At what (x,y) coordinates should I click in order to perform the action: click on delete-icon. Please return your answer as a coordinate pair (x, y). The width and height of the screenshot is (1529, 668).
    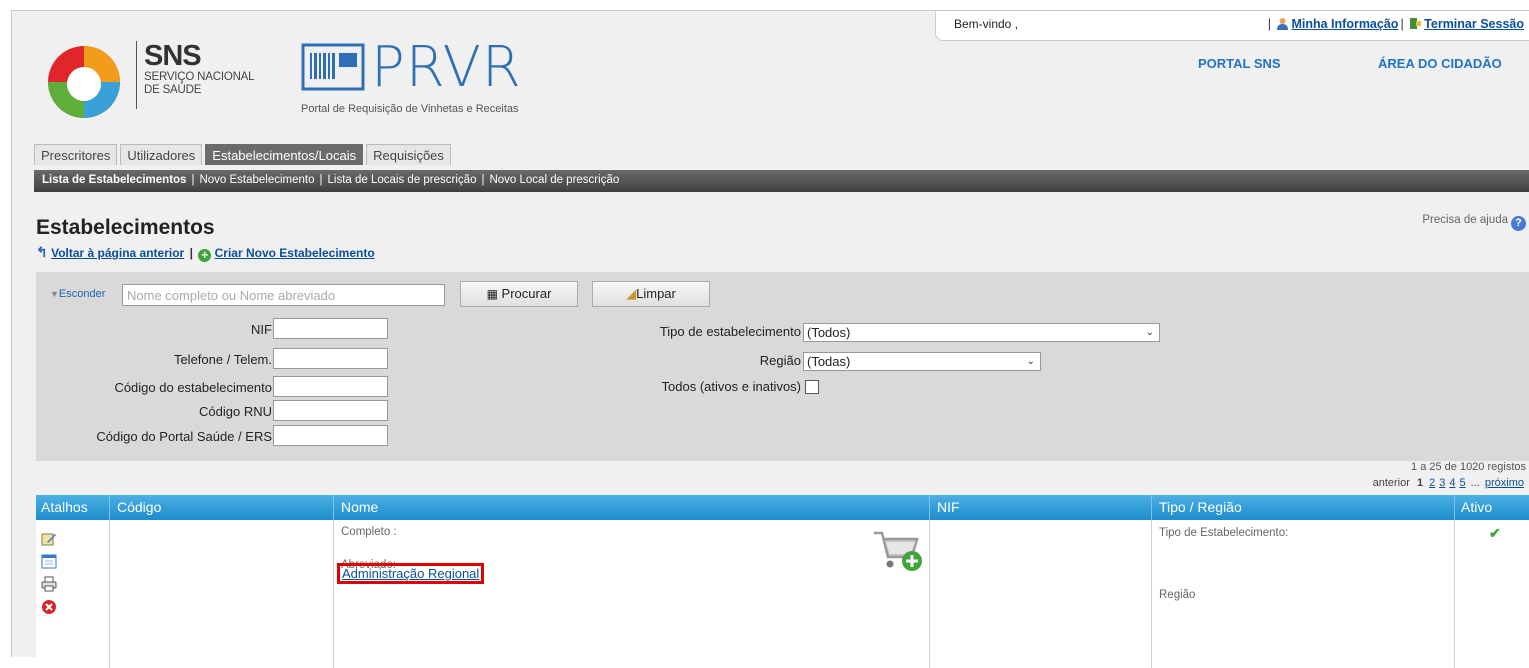
    Looking at the image, I should click on (49, 607).